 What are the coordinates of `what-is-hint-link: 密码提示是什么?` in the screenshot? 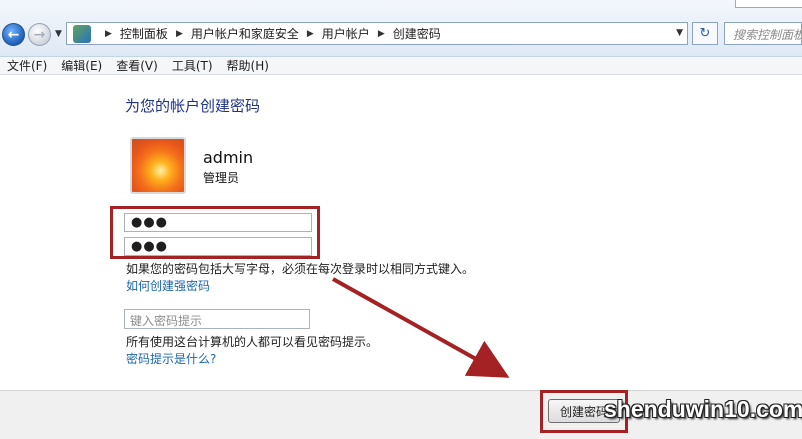 It's located at (171, 358).